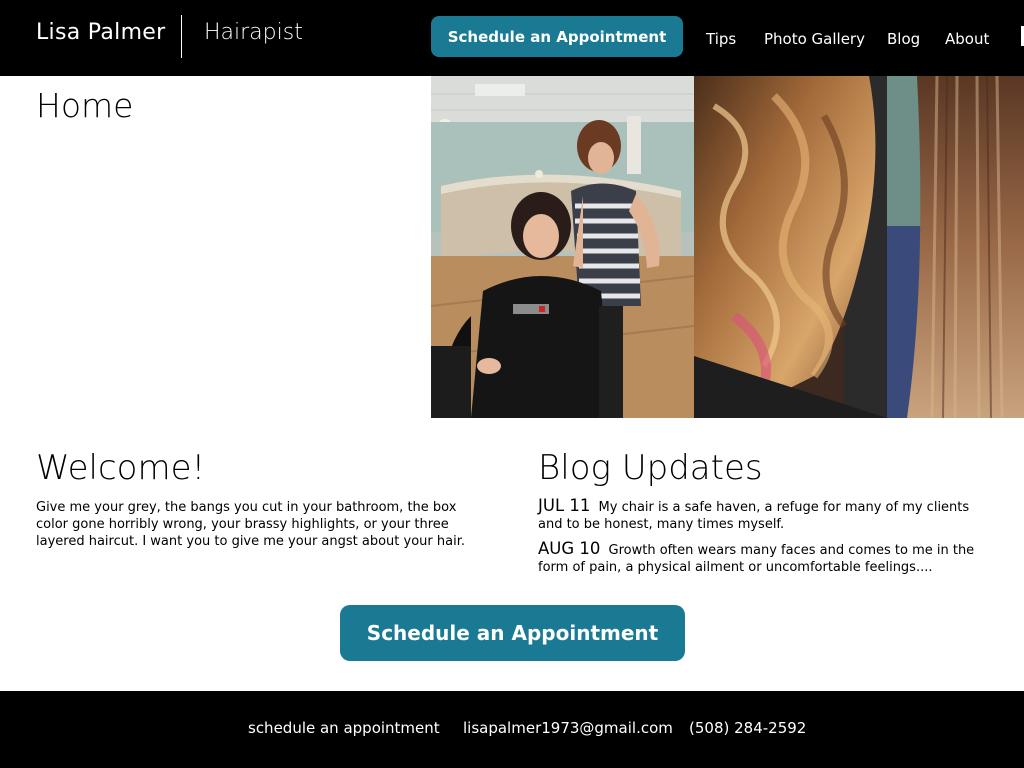 The width and height of the screenshot is (1024, 768). I want to click on welcome-title: Welcome!, so click(121, 468).